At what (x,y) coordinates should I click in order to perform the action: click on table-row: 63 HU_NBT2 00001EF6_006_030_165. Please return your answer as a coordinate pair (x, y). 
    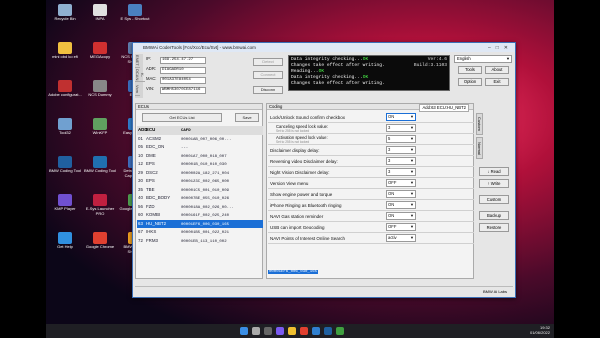
    Looking at the image, I should click on (200, 223).